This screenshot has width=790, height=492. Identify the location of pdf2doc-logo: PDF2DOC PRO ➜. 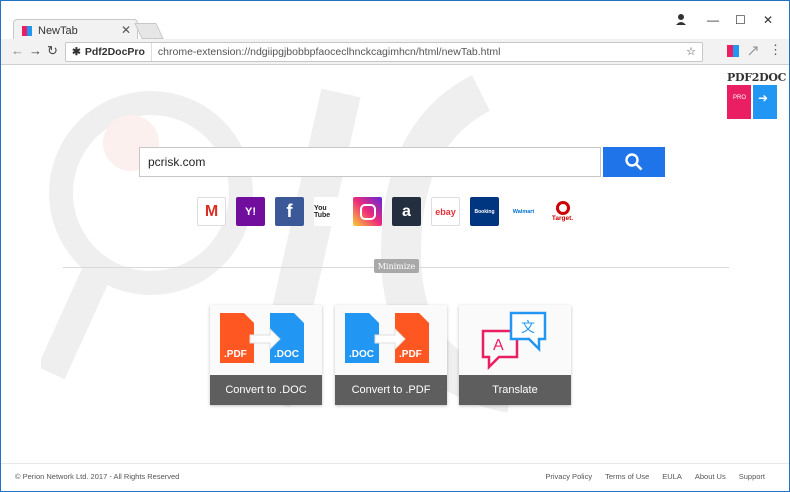
(757, 95).